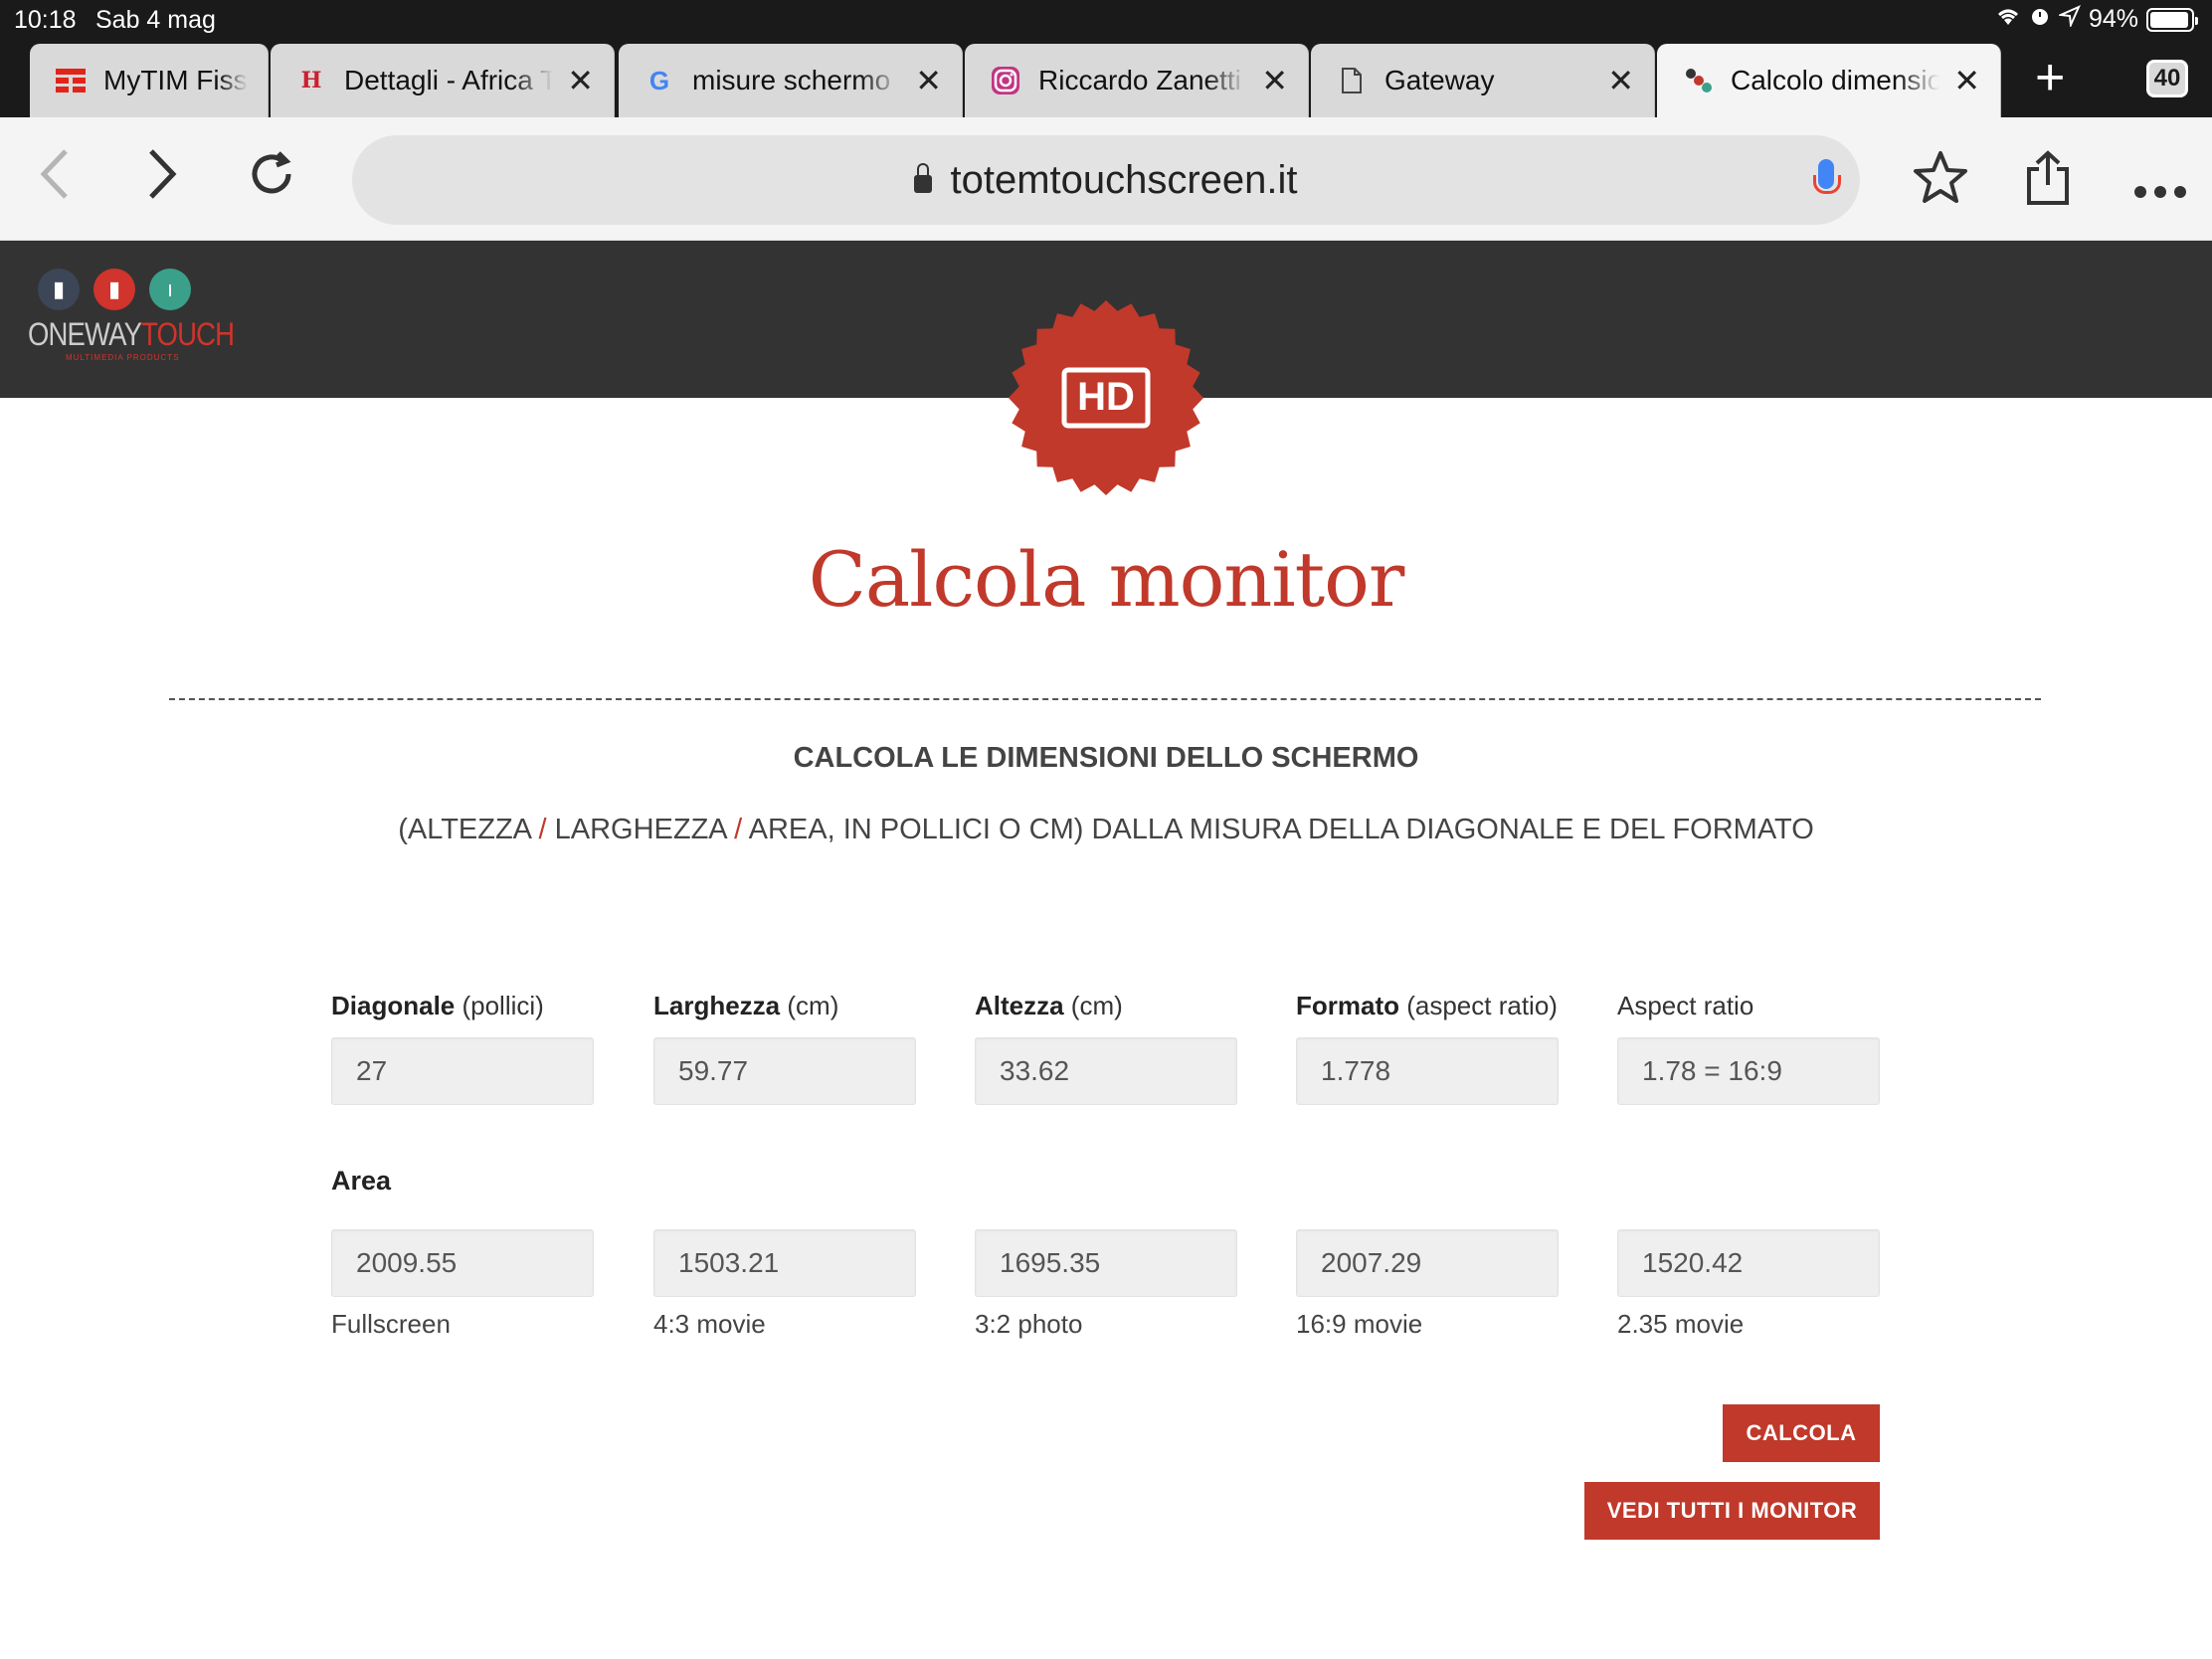  What do you see at coordinates (1106, 20) in the screenshot?
I see `status-bar: 10:18 Sab 4 mag 94%` at bounding box center [1106, 20].